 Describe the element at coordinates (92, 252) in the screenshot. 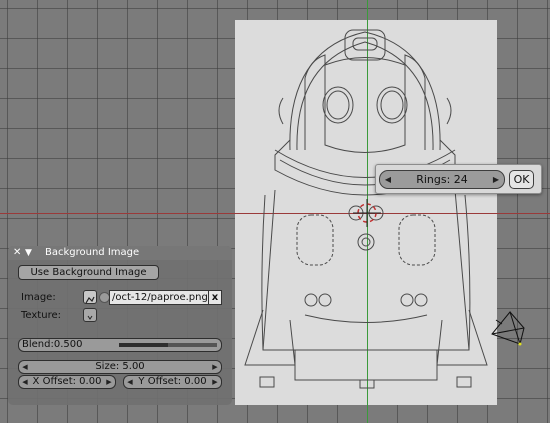

I see `panel-title: Background Image` at that location.